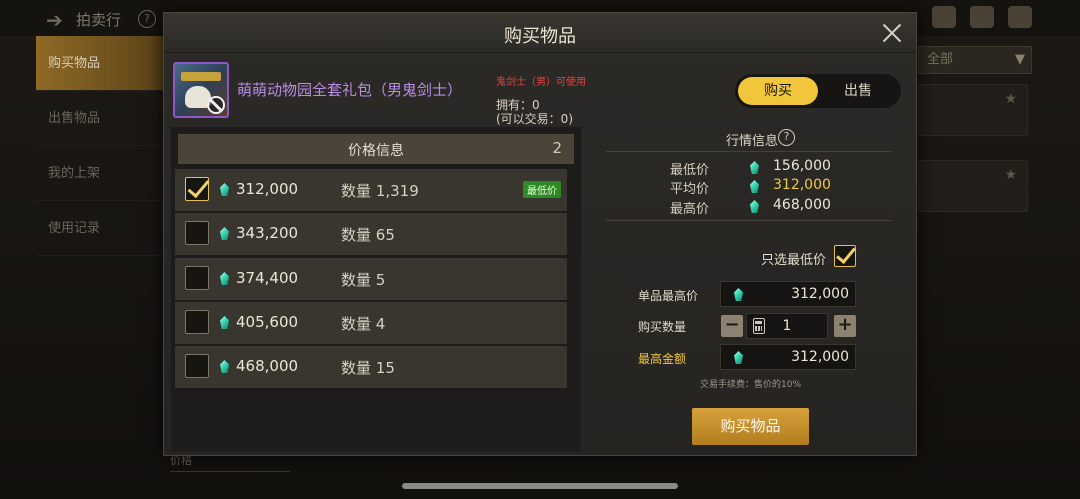  What do you see at coordinates (541, 82) in the screenshot?
I see `class-restriction: 鬼剑士（男）可使用` at bounding box center [541, 82].